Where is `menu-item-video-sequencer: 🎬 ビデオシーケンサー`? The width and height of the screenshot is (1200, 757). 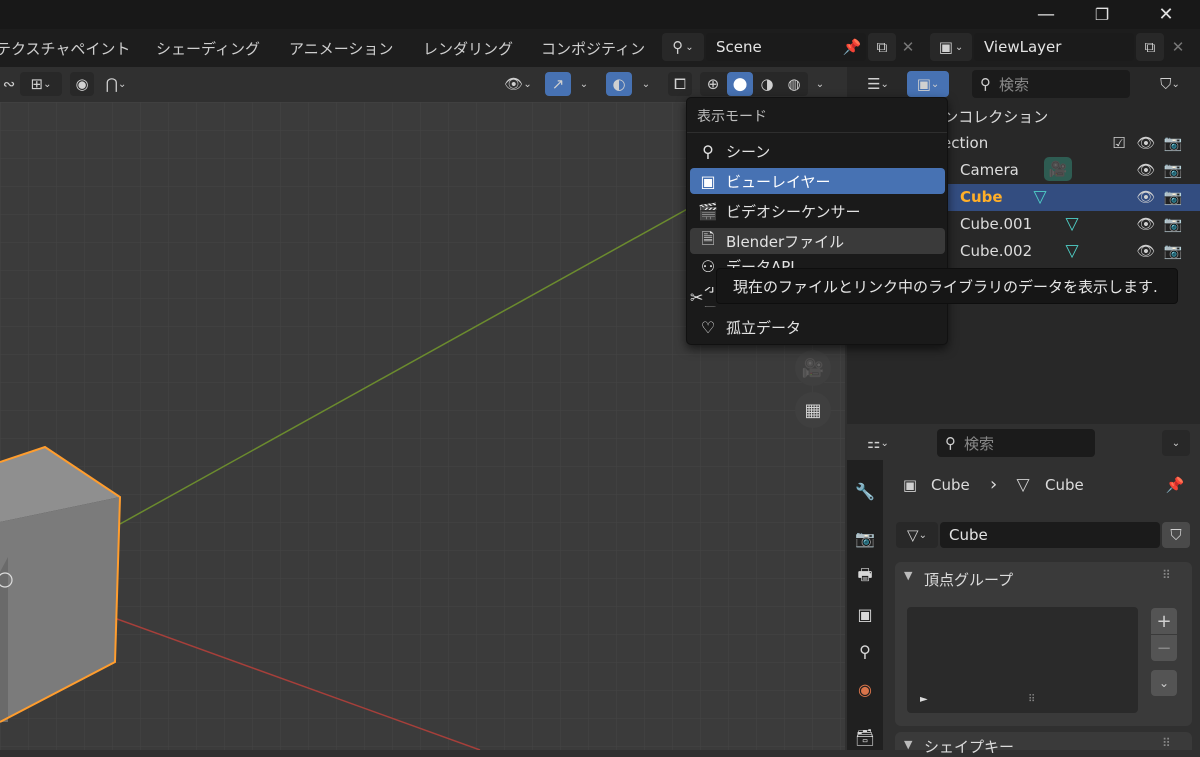 menu-item-video-sequencer: 🎬 ビデオシーケンサー is located at coordinates (817, 211).